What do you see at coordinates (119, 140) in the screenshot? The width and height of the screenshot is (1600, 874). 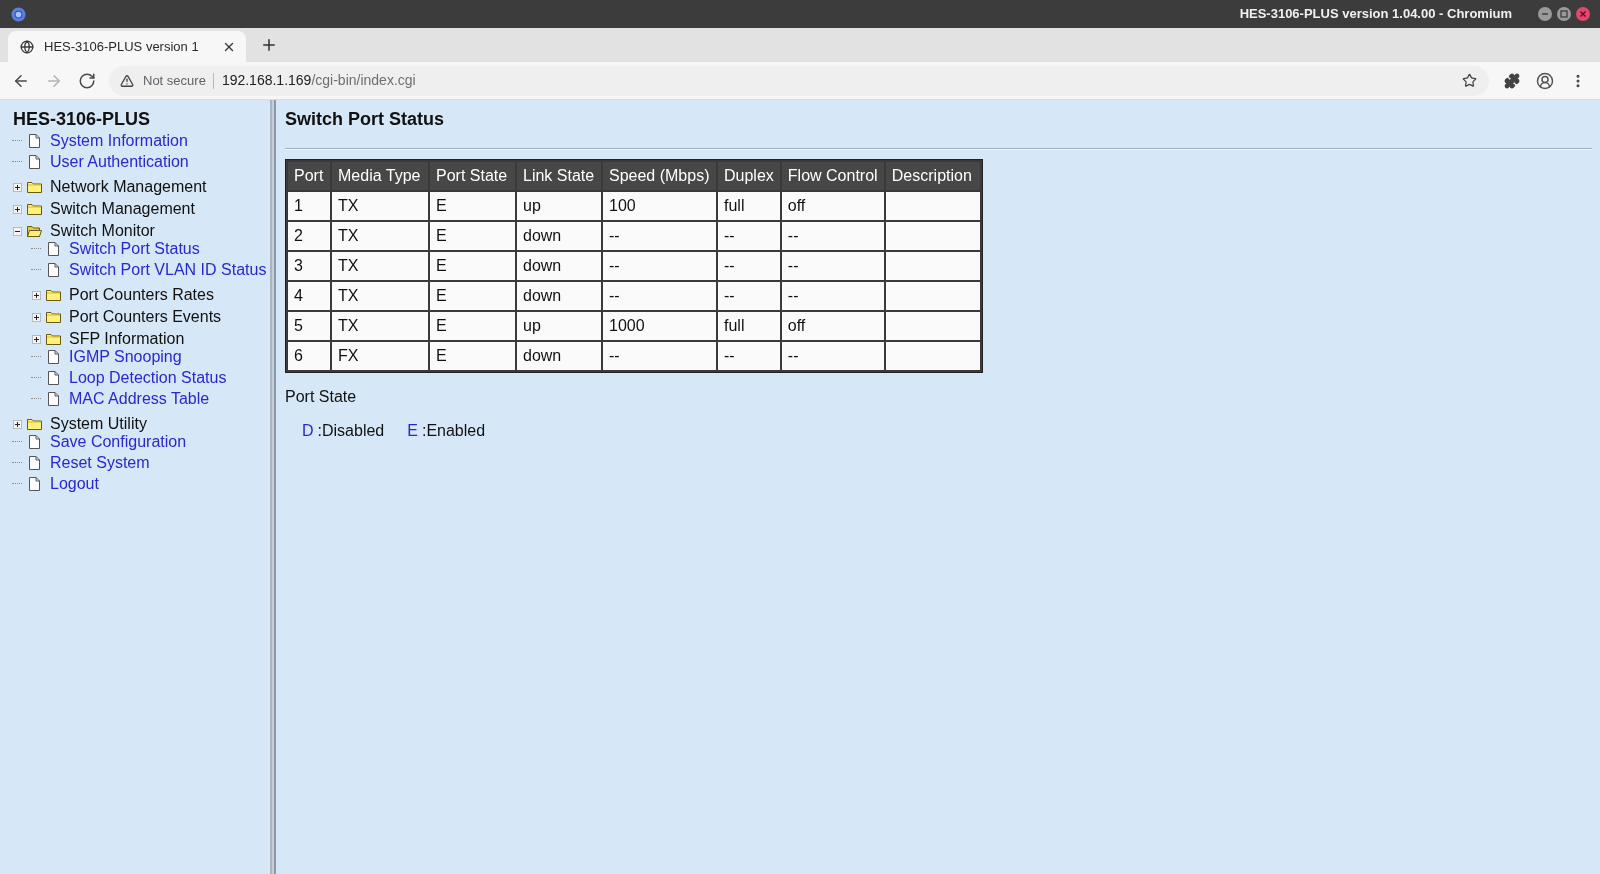 I see `nav-link: System Information` at bounding box center [119, 140].